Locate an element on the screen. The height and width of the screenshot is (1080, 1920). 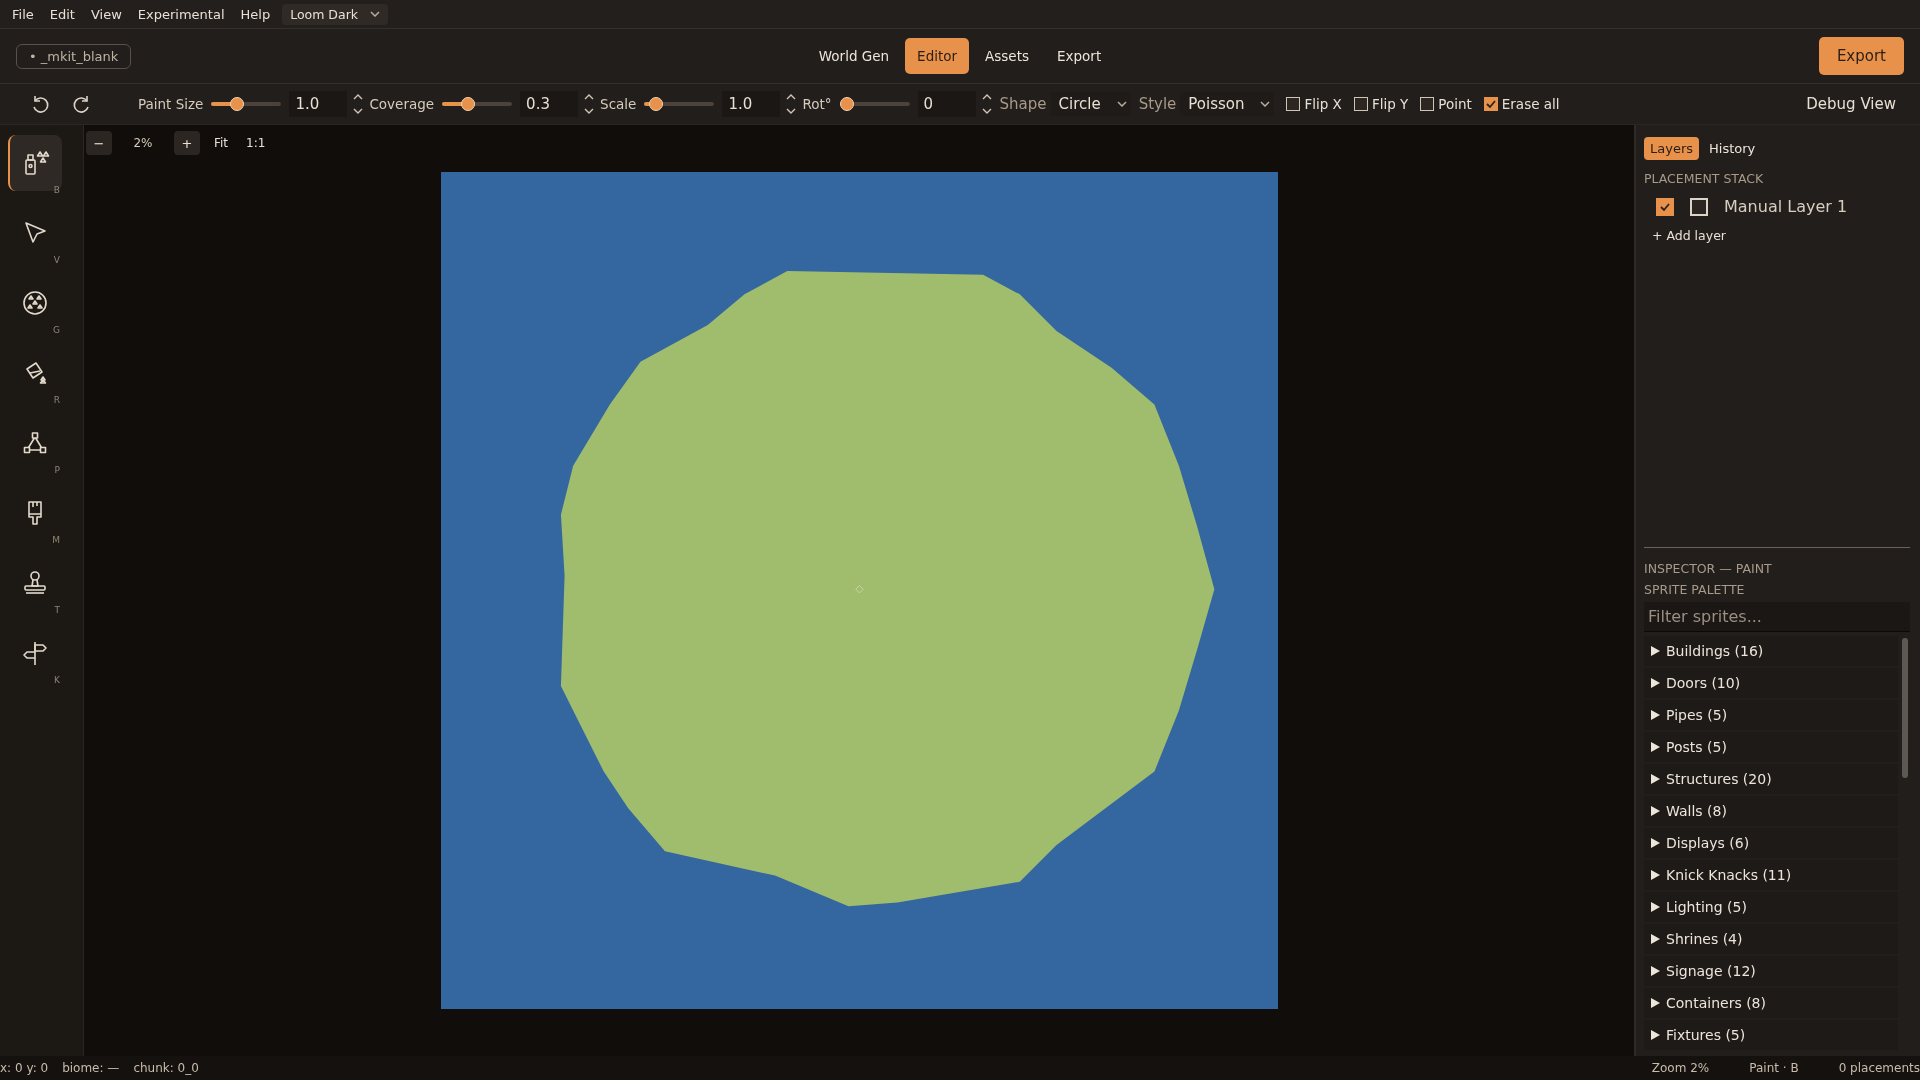
status-text: Zoom 2% is located at coordinates (1680, 1068).